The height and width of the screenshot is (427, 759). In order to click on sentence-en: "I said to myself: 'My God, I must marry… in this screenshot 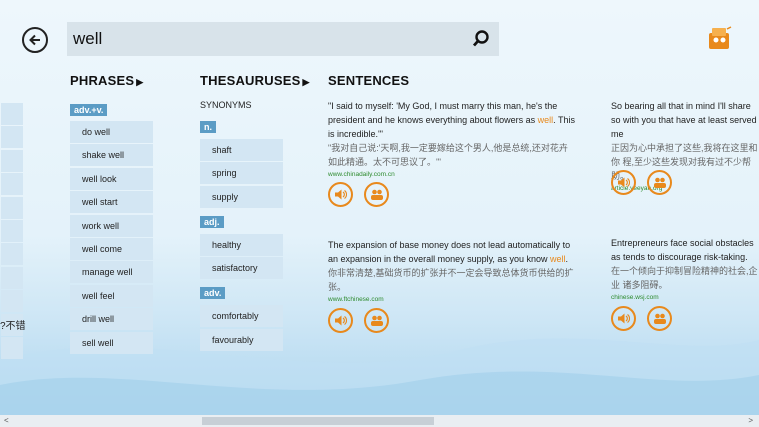, I will do `click(443, 113)`.